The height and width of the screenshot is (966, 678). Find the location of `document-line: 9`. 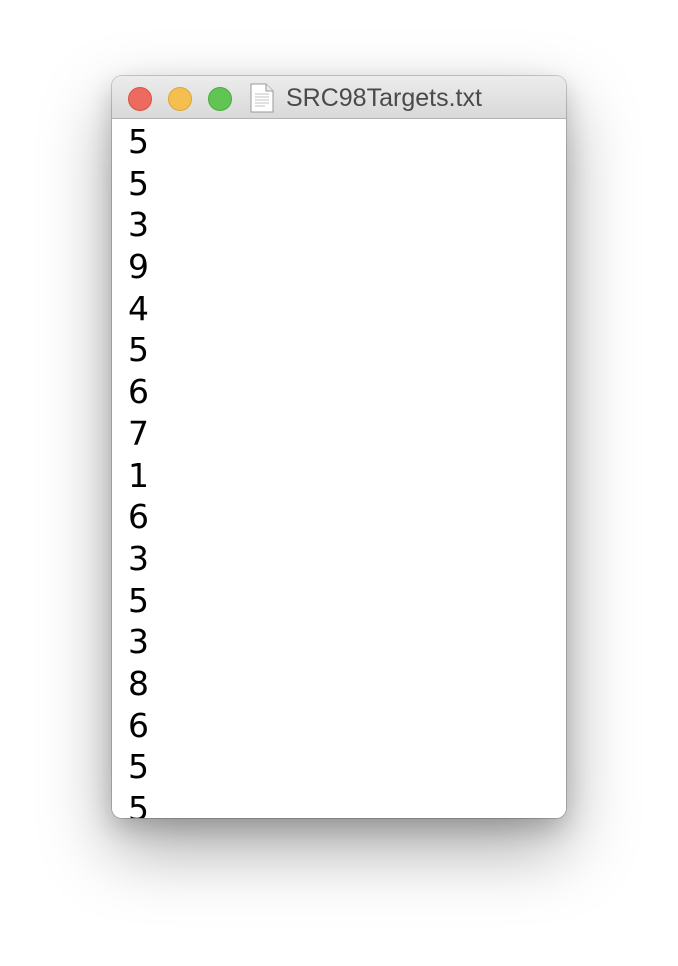

document-line: 9 is located at coordinates (138, 267).